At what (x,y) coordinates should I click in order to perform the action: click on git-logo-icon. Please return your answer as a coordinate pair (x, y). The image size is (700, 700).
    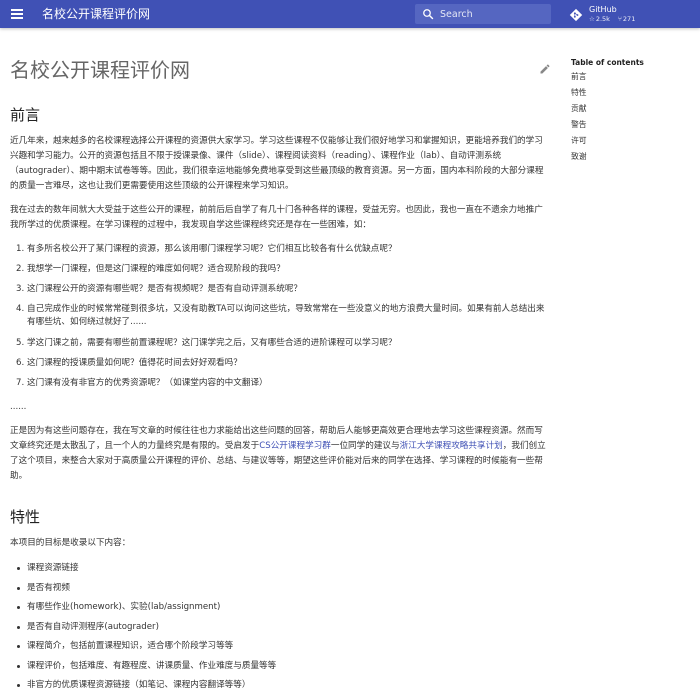
    Looking at the image, I should click on (576, 15).